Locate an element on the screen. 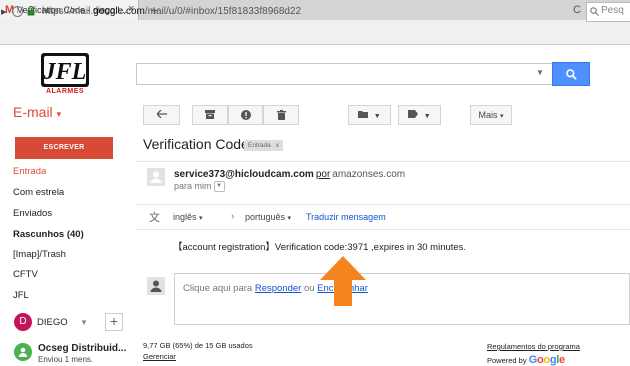 The width and height of the screenshot is (630, 366). contact-status: Enviou 1 mens. is located at coordinates (66, 359).